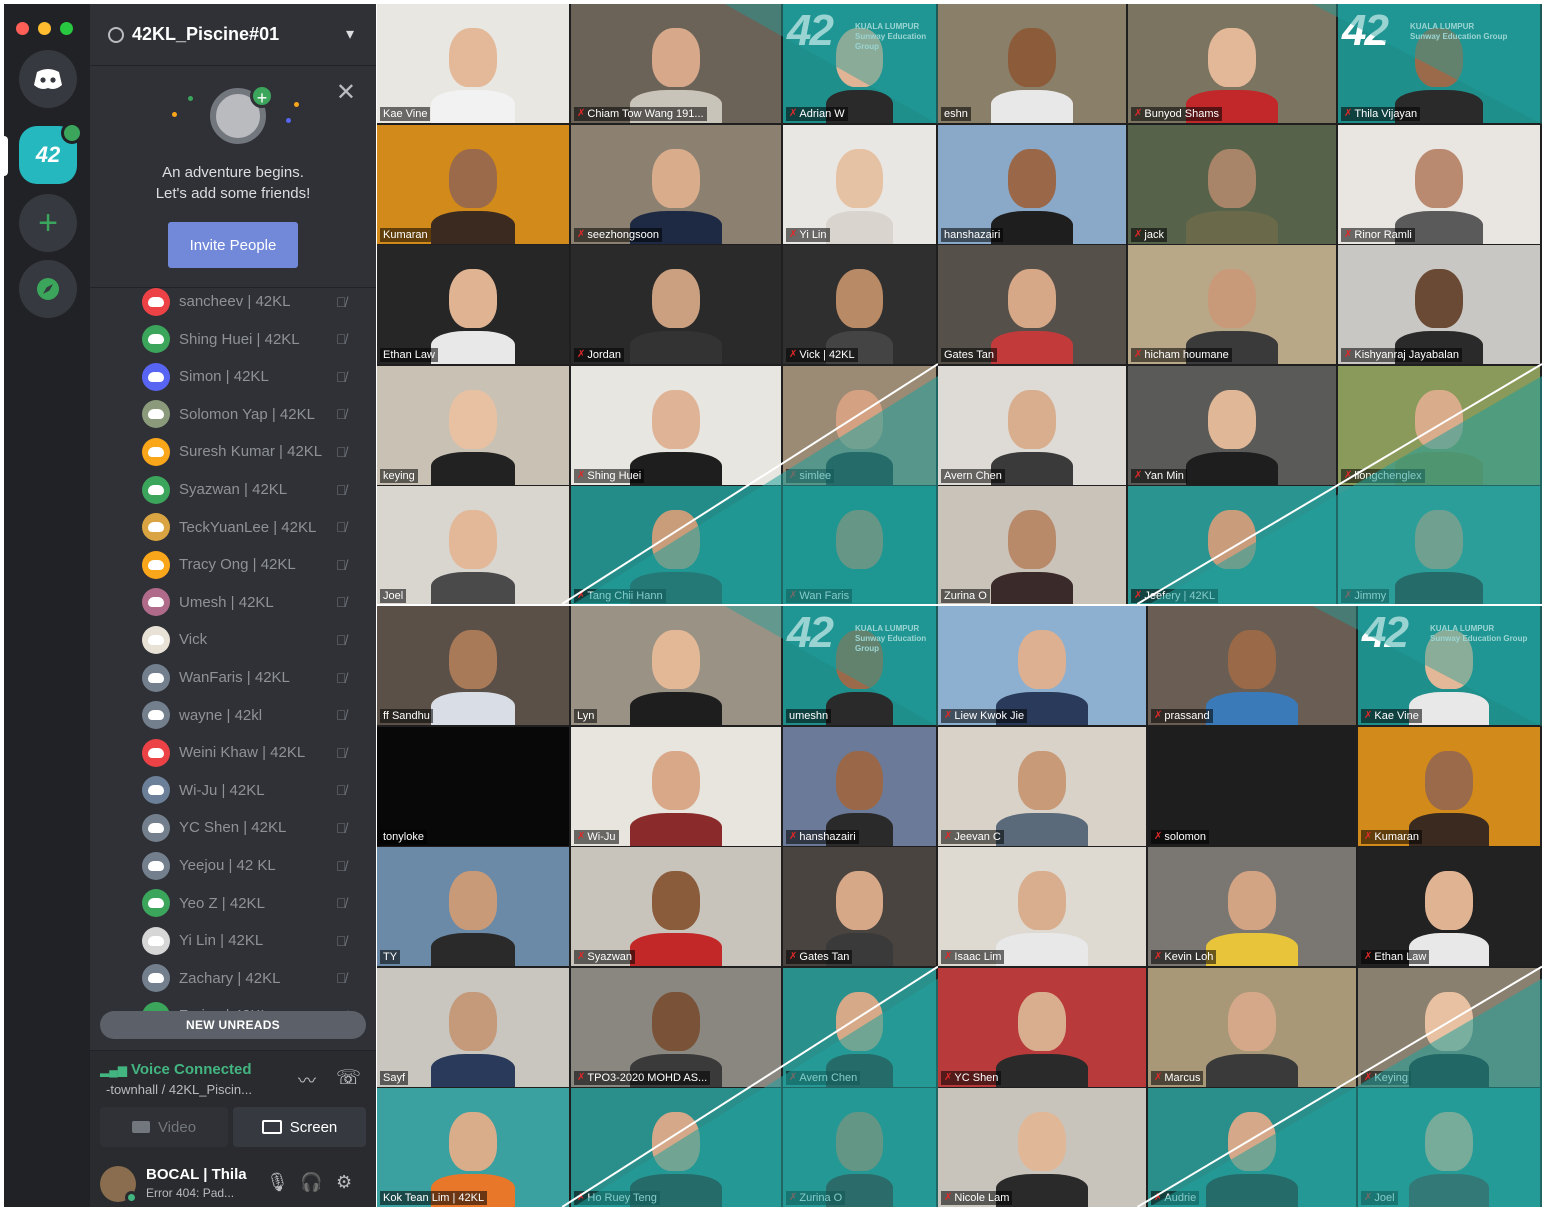 This screenshot has width=1542, height=1207. Describe the element at coordinates (44, 28) in the screenshot. I see `minimize-window-button` at that location.